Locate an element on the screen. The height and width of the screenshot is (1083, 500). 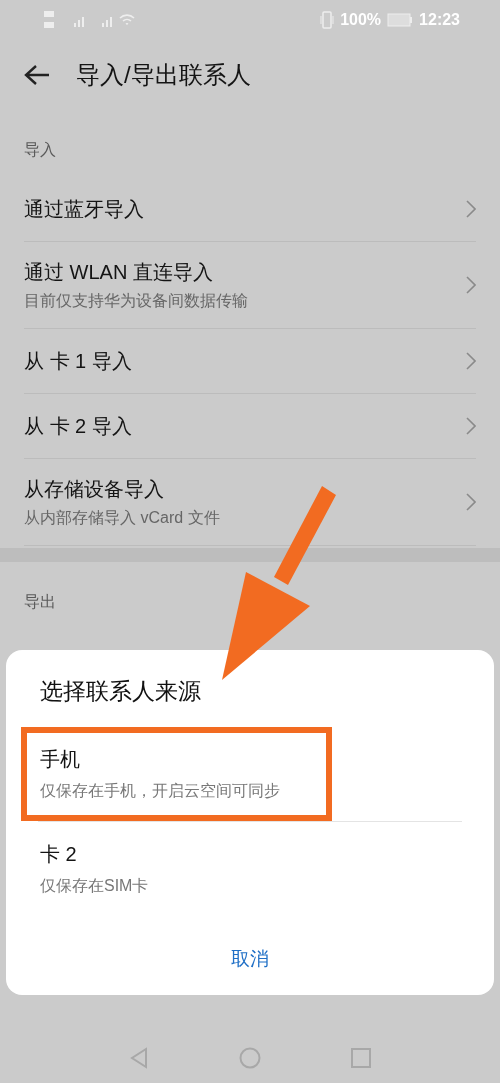
item-title: 通过 WLAN 直连导入 is located at coordinates (119, 272).